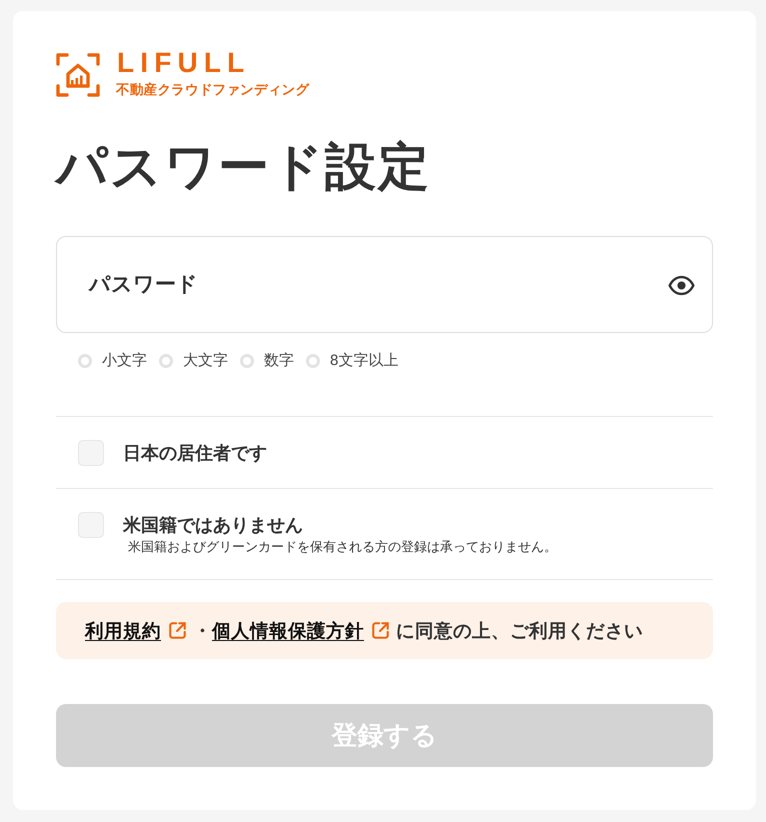 The width and height of the screenshot is (766, 822). Describe the element at coordinates (183, 63) in the screenshot. I see `logo-wordmark: LIFULL` at that location.